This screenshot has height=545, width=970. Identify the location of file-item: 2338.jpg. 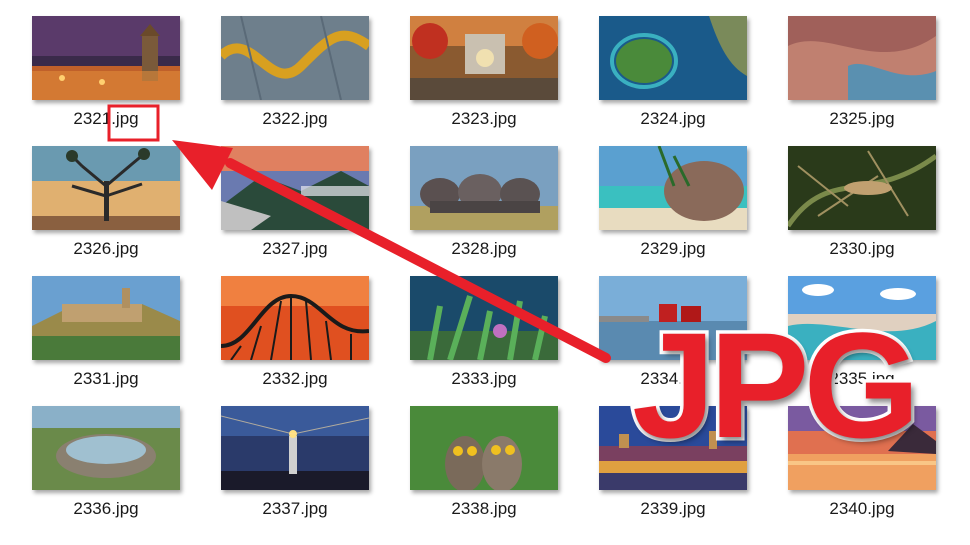
(484, 465).